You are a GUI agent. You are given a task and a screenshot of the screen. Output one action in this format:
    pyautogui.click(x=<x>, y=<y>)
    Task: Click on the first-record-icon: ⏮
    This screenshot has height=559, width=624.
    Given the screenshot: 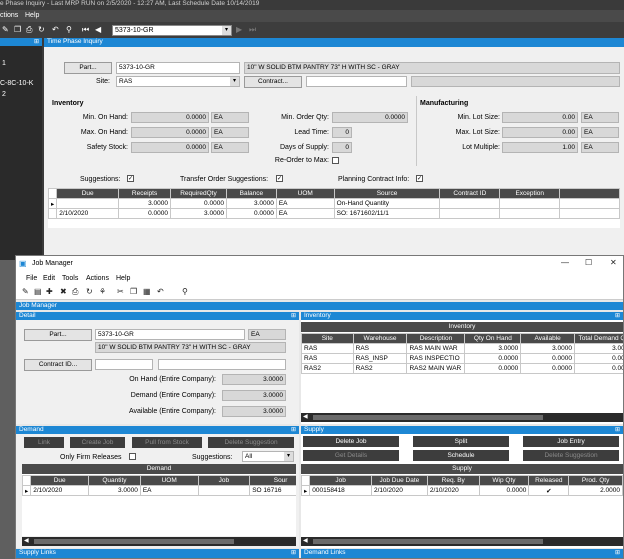 What is the action you would take?
    pyautogui.click(x=85, y=30)
    